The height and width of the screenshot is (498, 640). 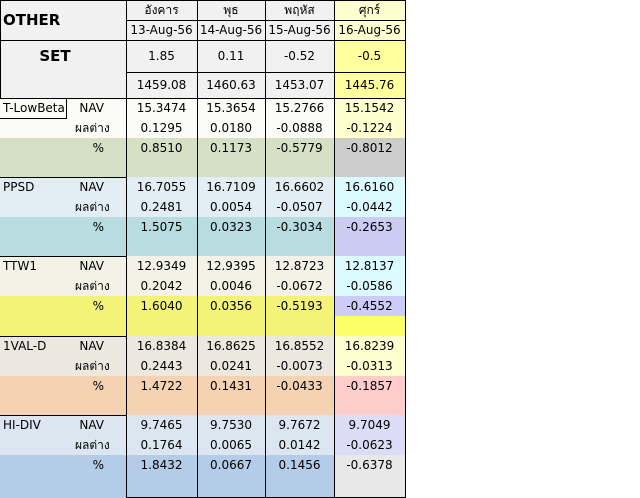 What do you see at coordinates (369, 207) in the screenshot?
I see `diff-value-3: -0.0442` at bounding box center [369, 207].